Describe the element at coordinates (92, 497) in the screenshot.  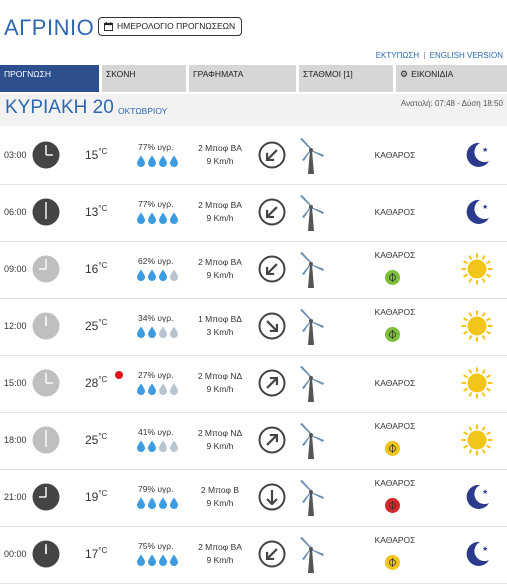
I see `temperature-value: 19` at that location.